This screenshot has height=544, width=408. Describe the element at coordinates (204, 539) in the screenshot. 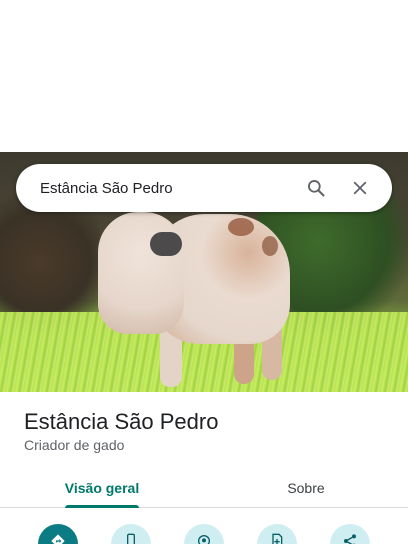

I see `nearby-icon` at that location.